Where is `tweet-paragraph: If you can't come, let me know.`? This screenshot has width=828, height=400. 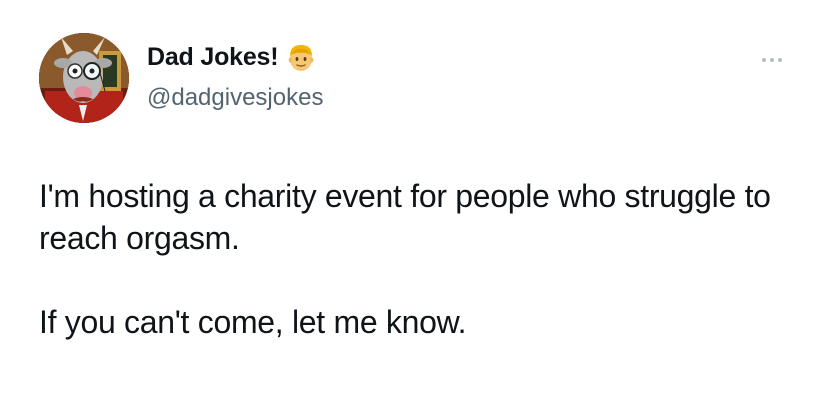
tweet-paragraph: If you can't come, let me know. is located at coordinates (253, 322).